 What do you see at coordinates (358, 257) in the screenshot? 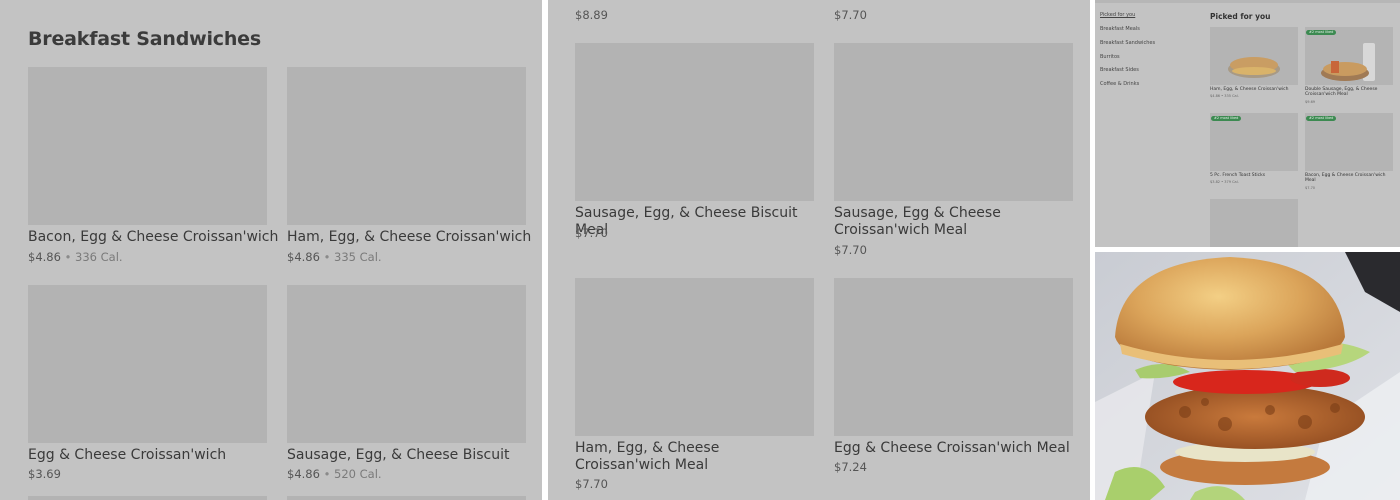
I see `item-calories: 335 Cal.` at bounding box center [358, 257].